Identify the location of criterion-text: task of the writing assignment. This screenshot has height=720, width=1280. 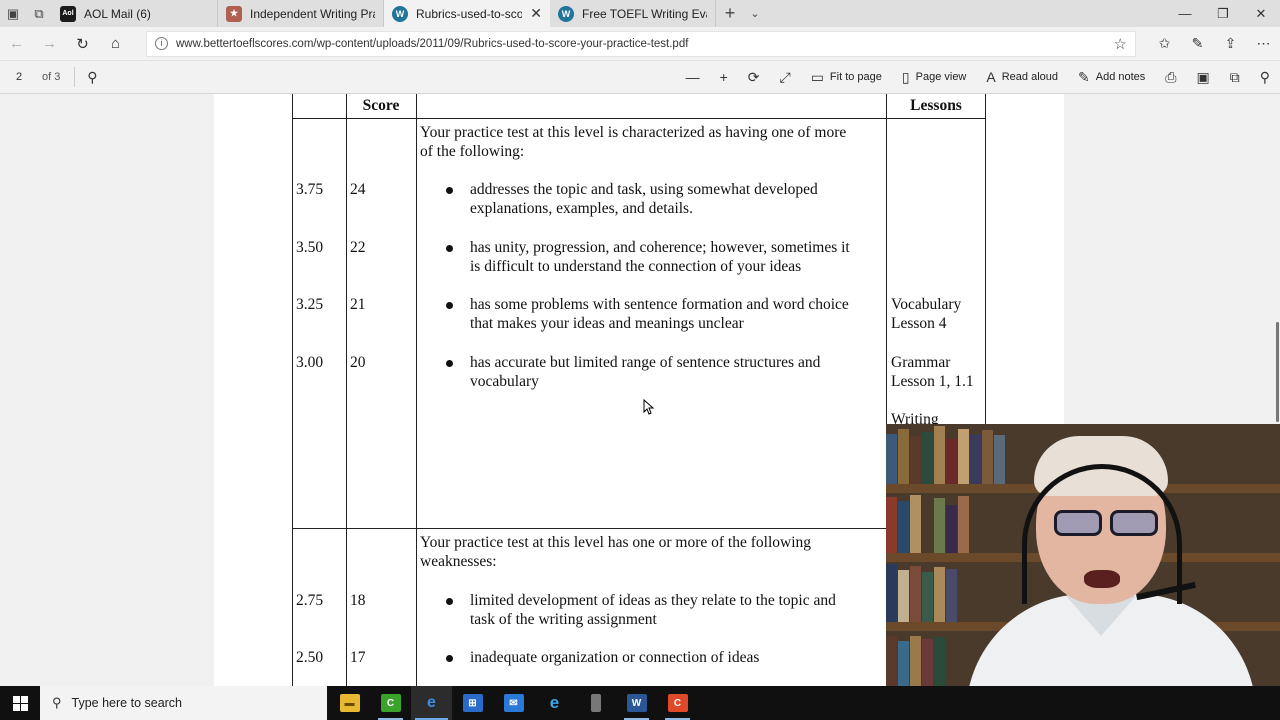
(563, 619).